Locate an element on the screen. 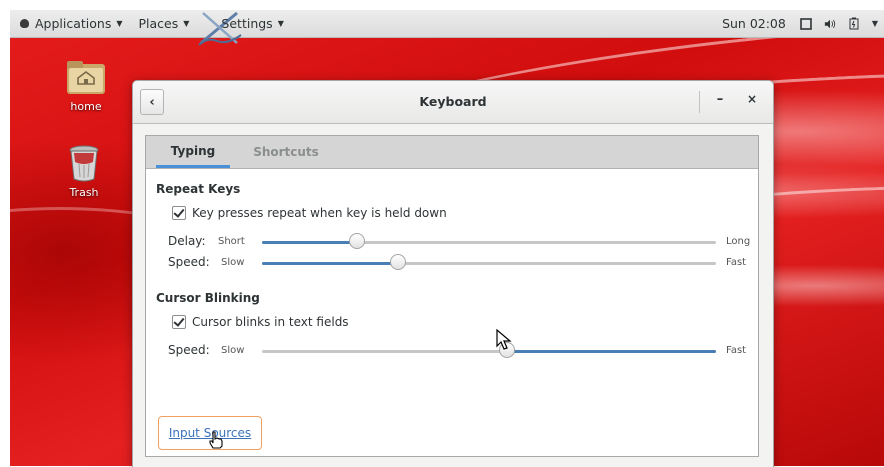 The width and height of the screenshot is (884, 467). repeat-speed-min-label: Slow is located at coordinates (233, 262).